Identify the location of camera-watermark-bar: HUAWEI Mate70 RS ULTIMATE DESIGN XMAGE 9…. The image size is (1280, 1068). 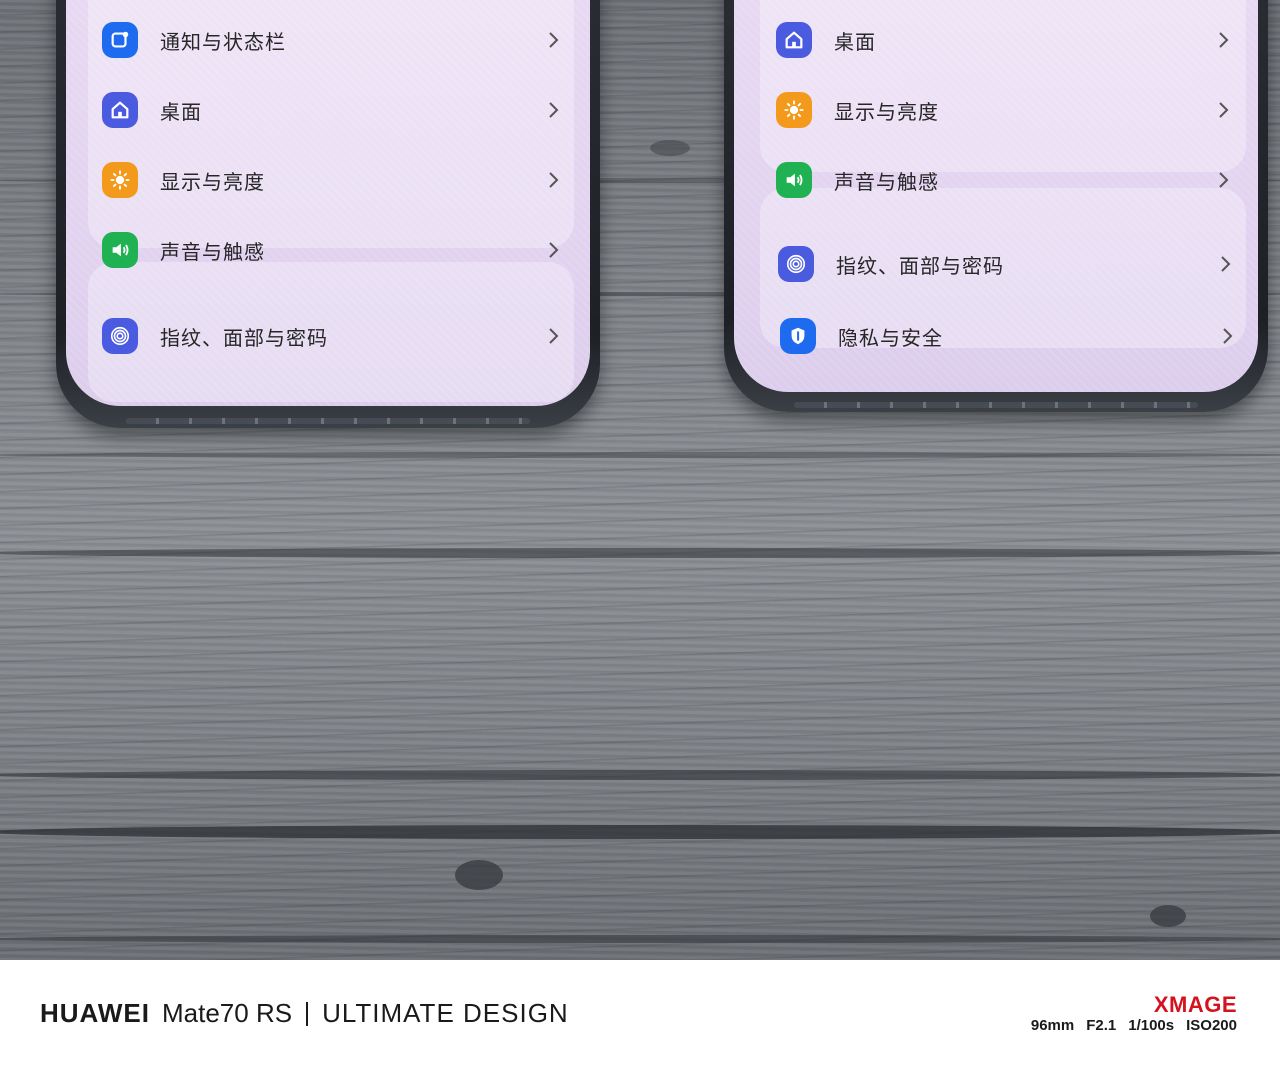
(640, 1014).